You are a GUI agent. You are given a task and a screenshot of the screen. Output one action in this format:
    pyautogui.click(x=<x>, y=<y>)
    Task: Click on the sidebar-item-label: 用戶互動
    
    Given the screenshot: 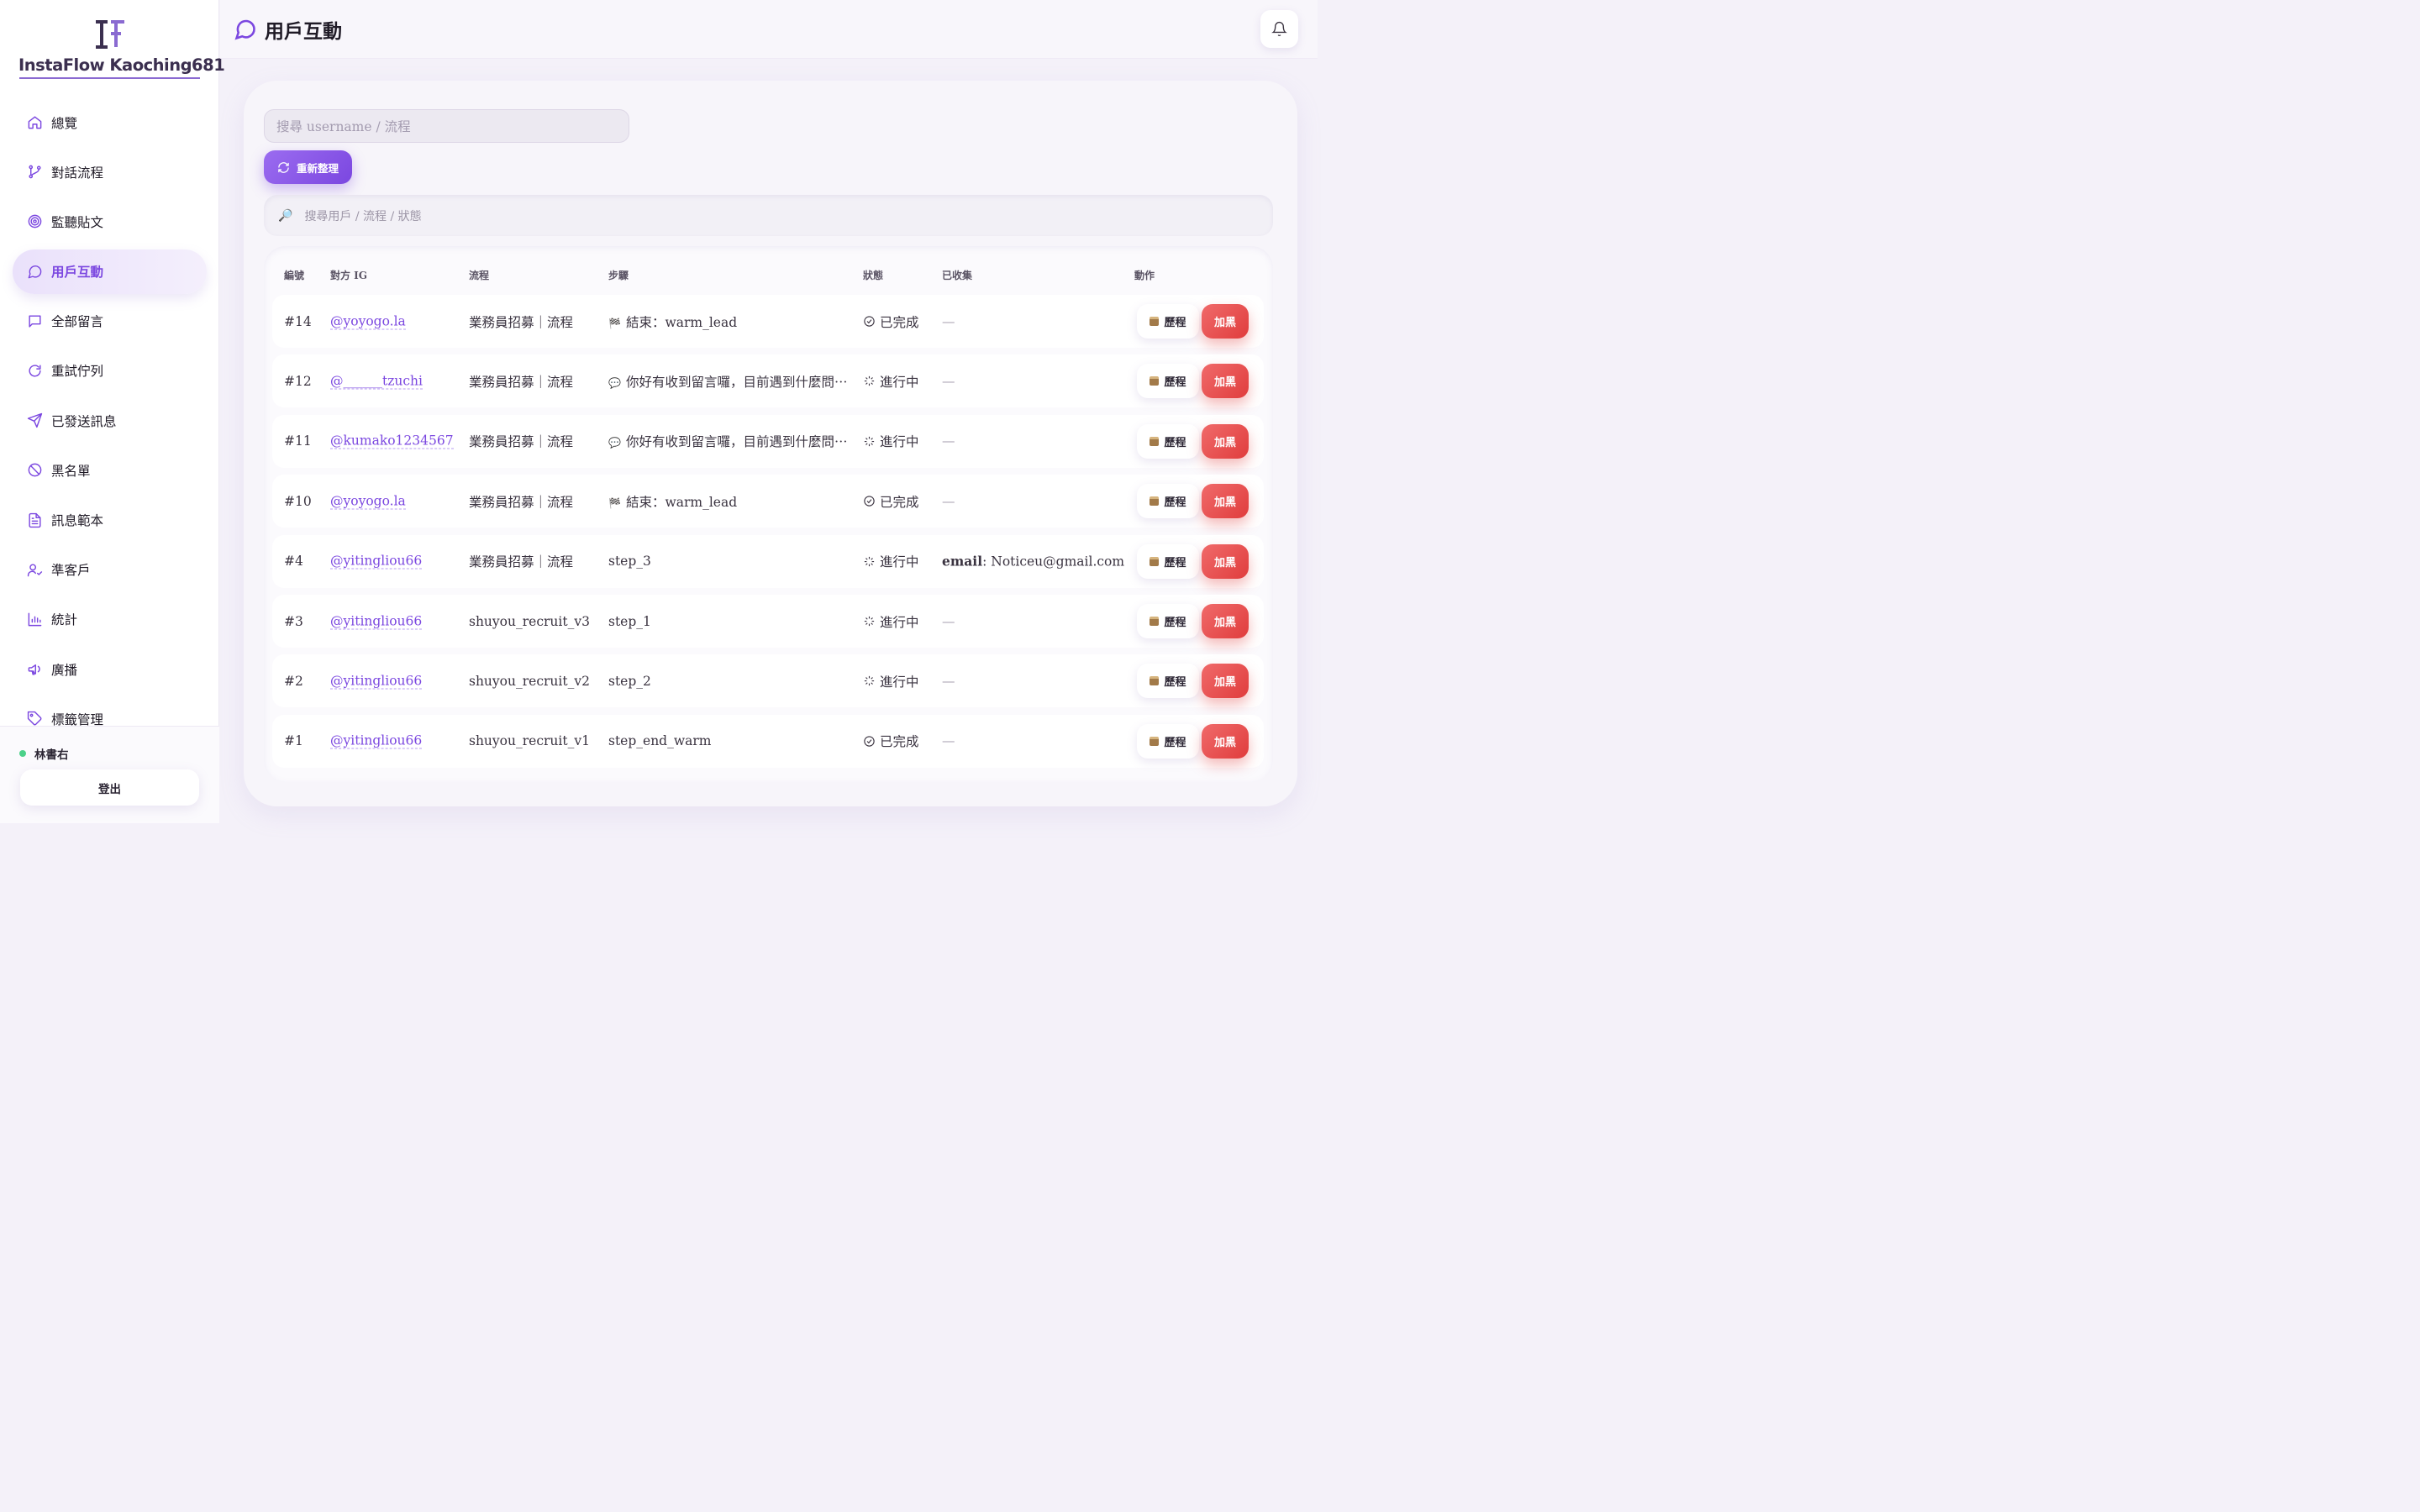 What is the action you would take?
    pyautogui.click(x=77, y=272)
    